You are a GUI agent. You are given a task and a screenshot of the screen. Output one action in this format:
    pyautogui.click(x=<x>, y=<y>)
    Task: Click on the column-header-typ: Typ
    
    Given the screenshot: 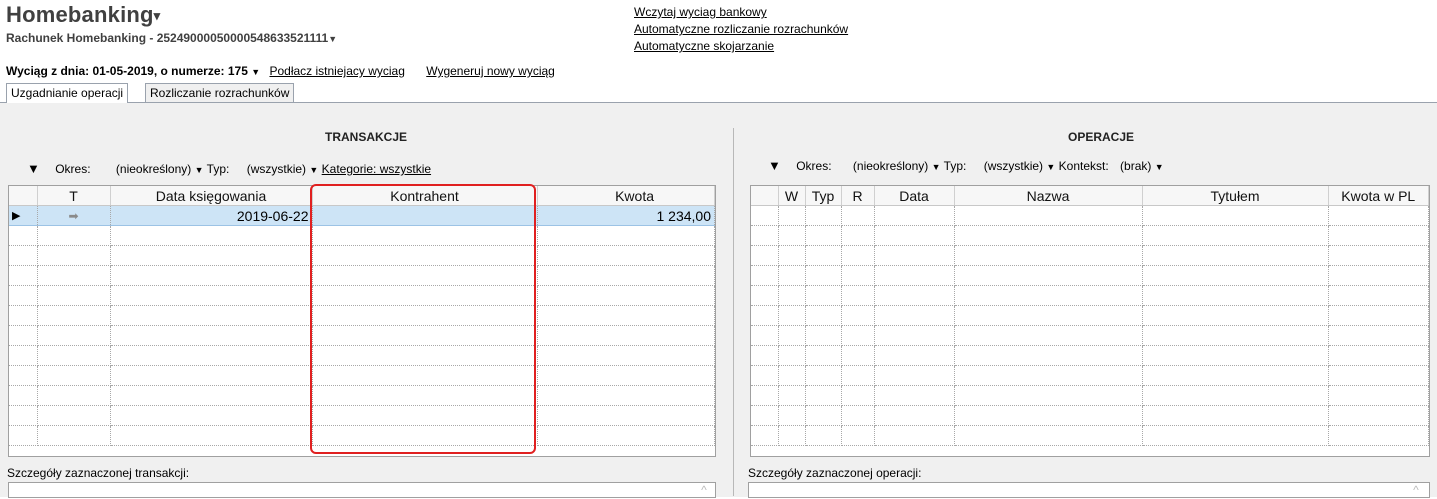 What is the action you would take?
    pyautogui.click(x=823, y=196)
    